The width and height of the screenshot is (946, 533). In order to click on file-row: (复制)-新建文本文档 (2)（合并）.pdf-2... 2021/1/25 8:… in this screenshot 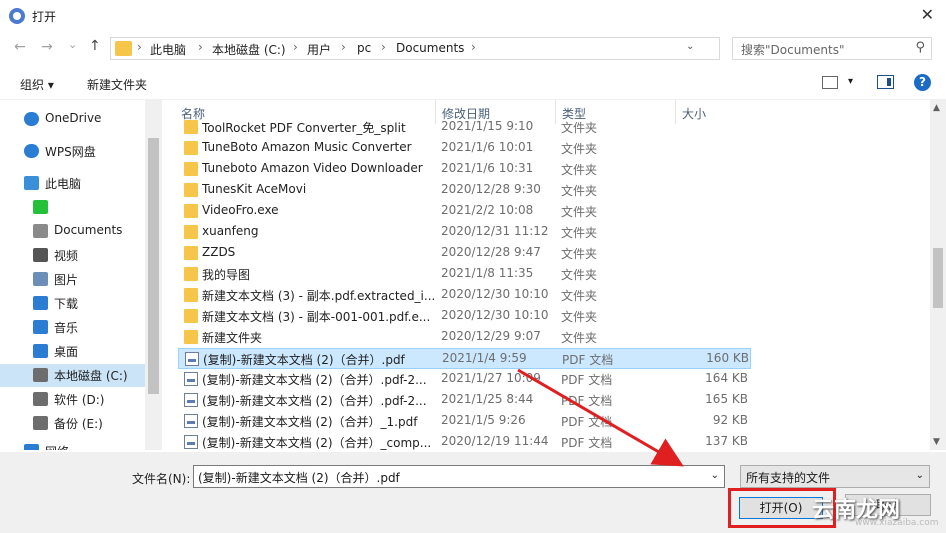, I will do `click(464, 400)`.